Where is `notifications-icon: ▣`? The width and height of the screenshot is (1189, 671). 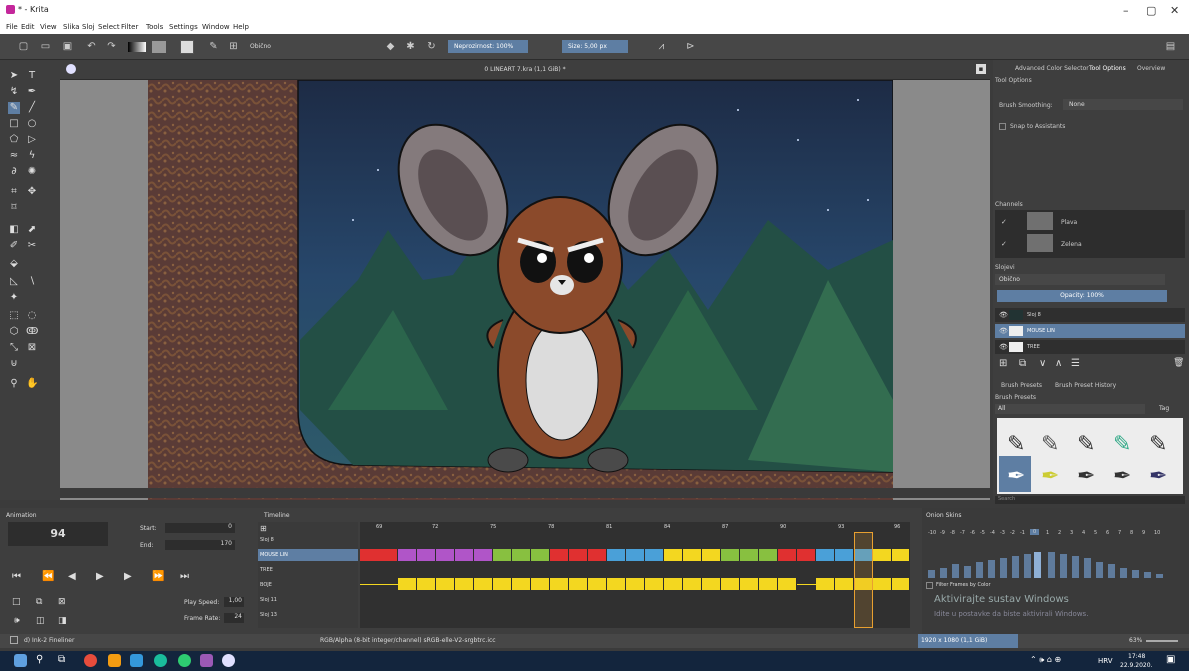 notifications-icon: ▣ is located at coordinates (1170, 659).